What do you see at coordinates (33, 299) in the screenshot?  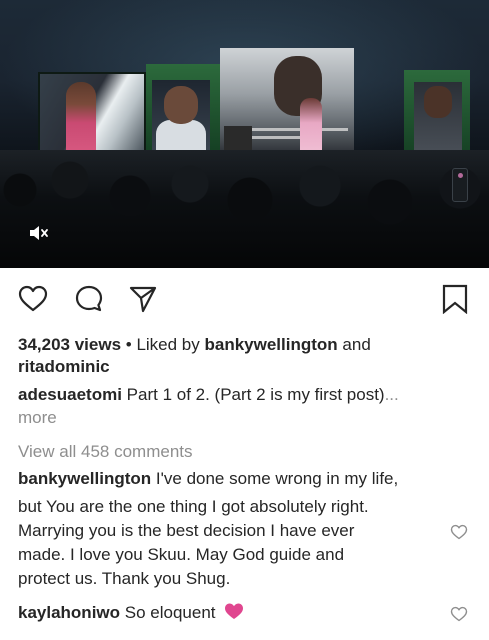 I see `heart-outline-icon` at bounding box center [33, 299].